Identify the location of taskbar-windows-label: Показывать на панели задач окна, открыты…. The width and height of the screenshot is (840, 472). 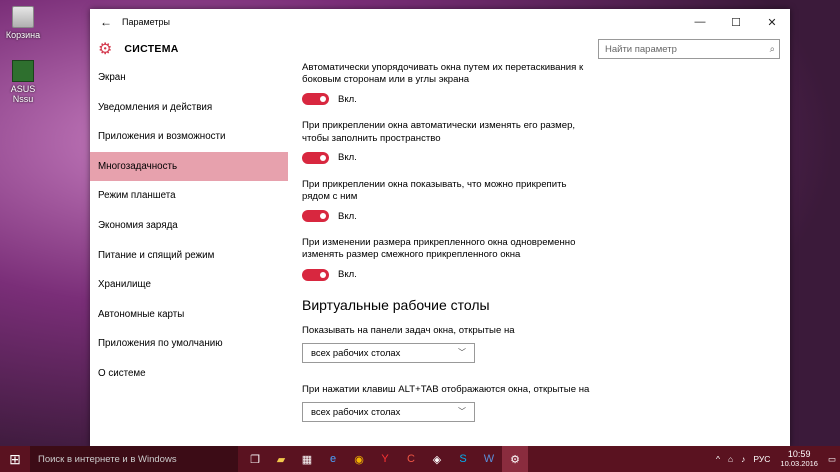
(408, 330).